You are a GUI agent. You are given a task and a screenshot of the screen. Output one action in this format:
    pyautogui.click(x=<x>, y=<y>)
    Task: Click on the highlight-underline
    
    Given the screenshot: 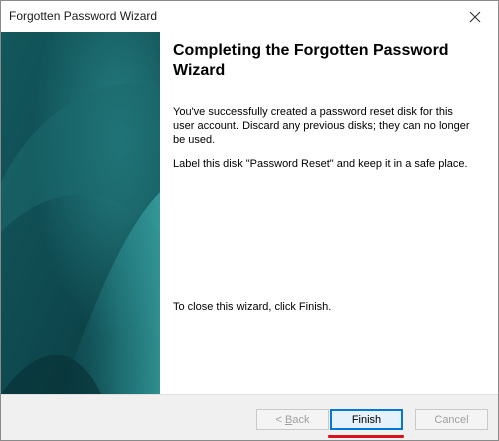 What is the action you would take?
    pyautogui.click(x=366, y=436)
    